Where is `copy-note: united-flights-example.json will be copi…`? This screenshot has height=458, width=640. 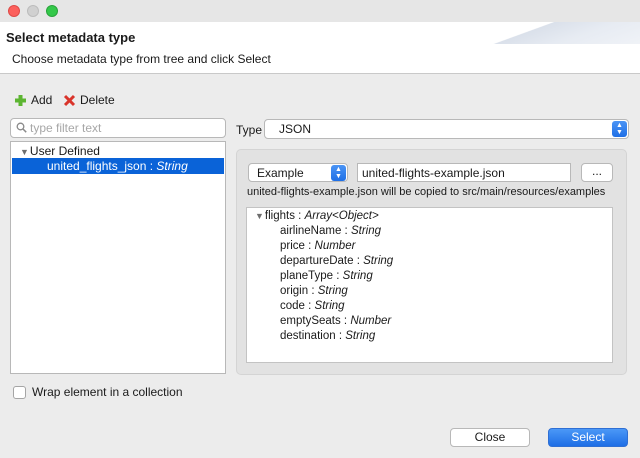 copy-note: united-flights-example.json will be copi… is located at coordinates (426, 192).